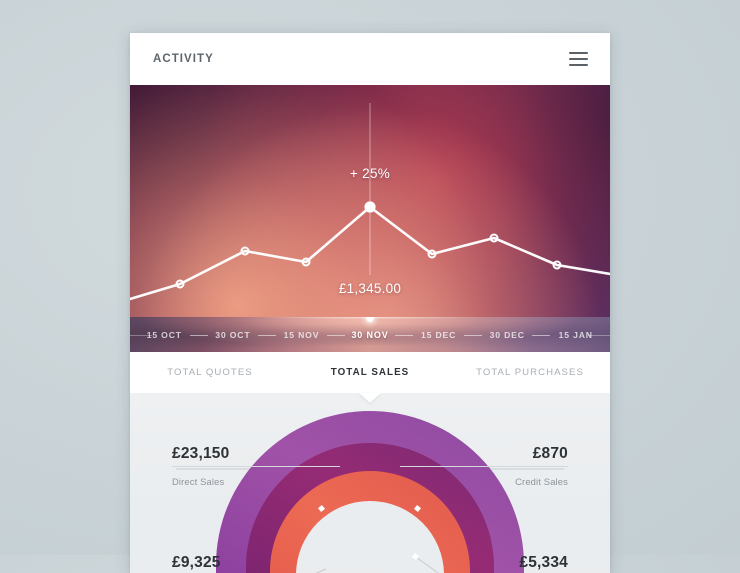  I want to click on stat-value: £870, so click(550, 453).